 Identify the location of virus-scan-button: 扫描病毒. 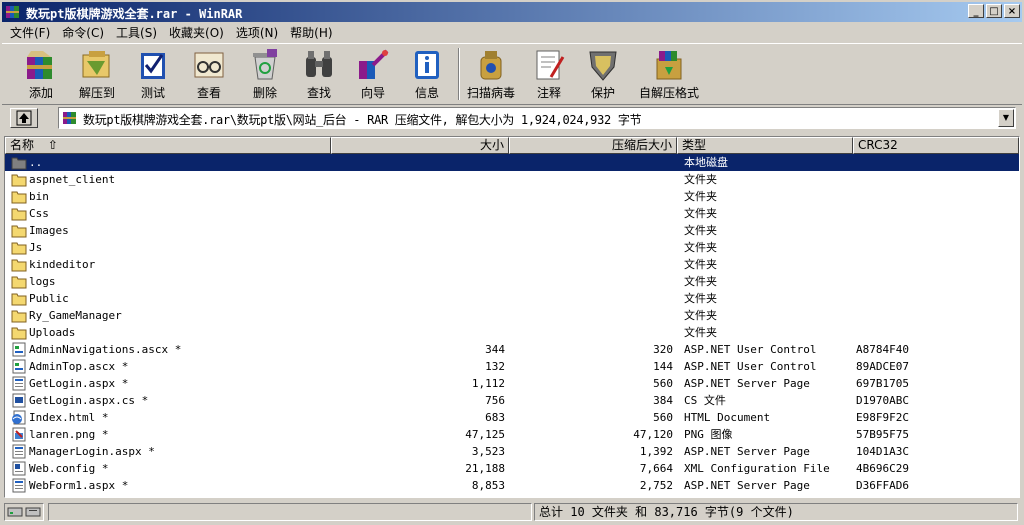
(491, 75).